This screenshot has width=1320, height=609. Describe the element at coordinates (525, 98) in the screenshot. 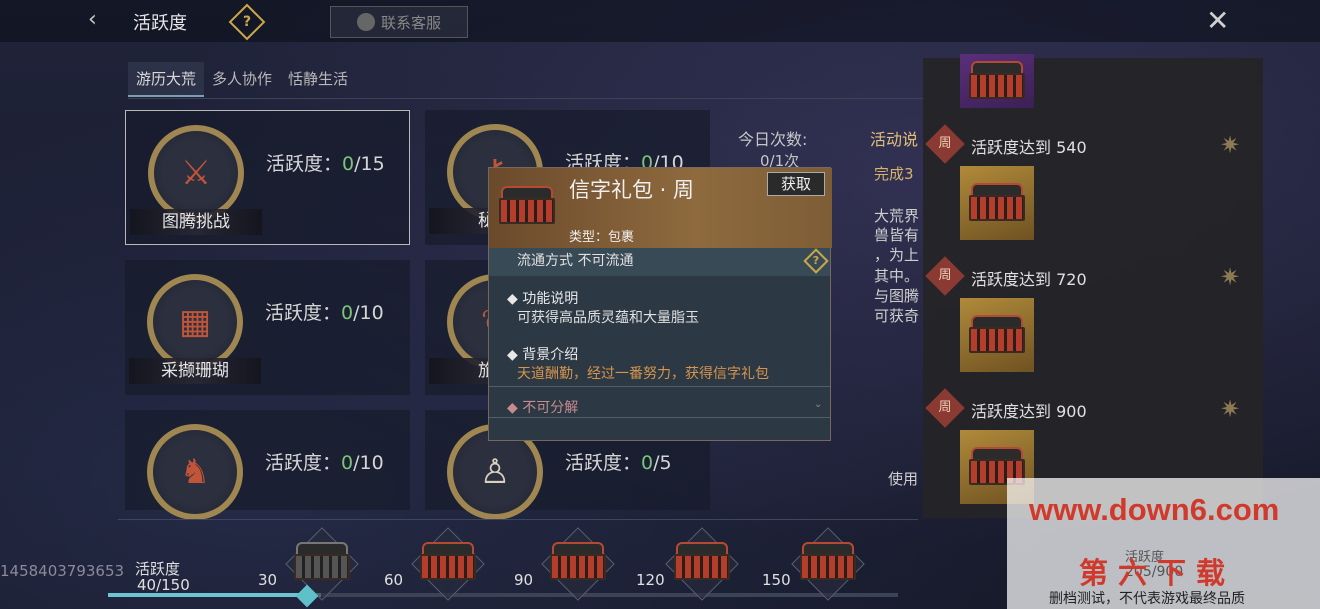

I see `tab-divider` at that location.